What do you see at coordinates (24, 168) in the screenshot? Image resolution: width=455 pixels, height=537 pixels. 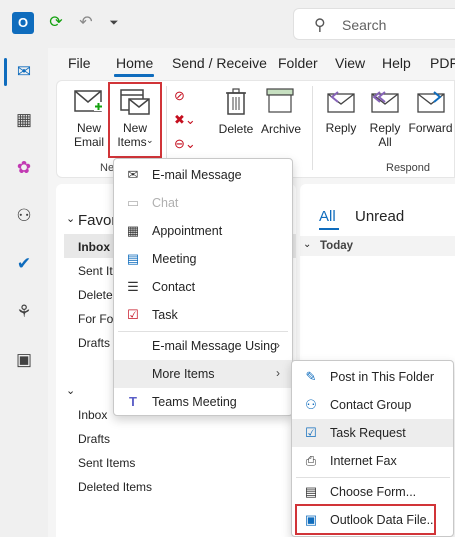 I see `copilot-icon: ✿` at bounding box center [24, 168].